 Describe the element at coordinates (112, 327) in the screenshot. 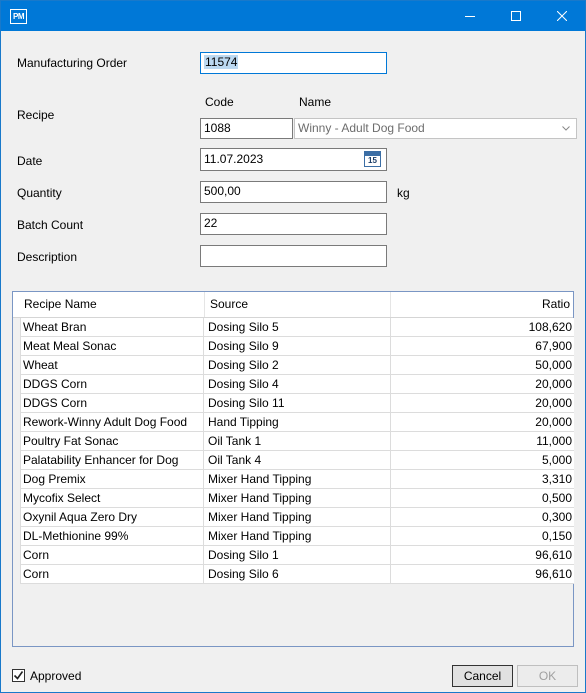

I see `cell-recipe-name: Wheat Bran` at that location.